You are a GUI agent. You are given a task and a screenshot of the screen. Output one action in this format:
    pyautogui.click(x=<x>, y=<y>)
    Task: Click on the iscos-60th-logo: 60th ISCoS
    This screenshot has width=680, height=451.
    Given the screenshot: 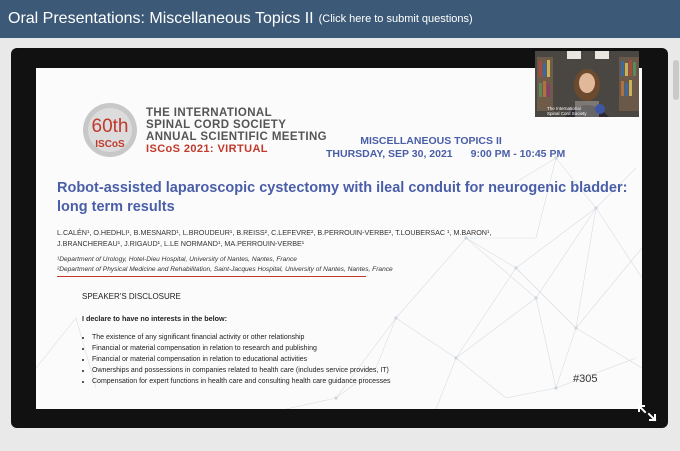 What is the action you would take?
    pyautogui.click(x=110, y=130)
    